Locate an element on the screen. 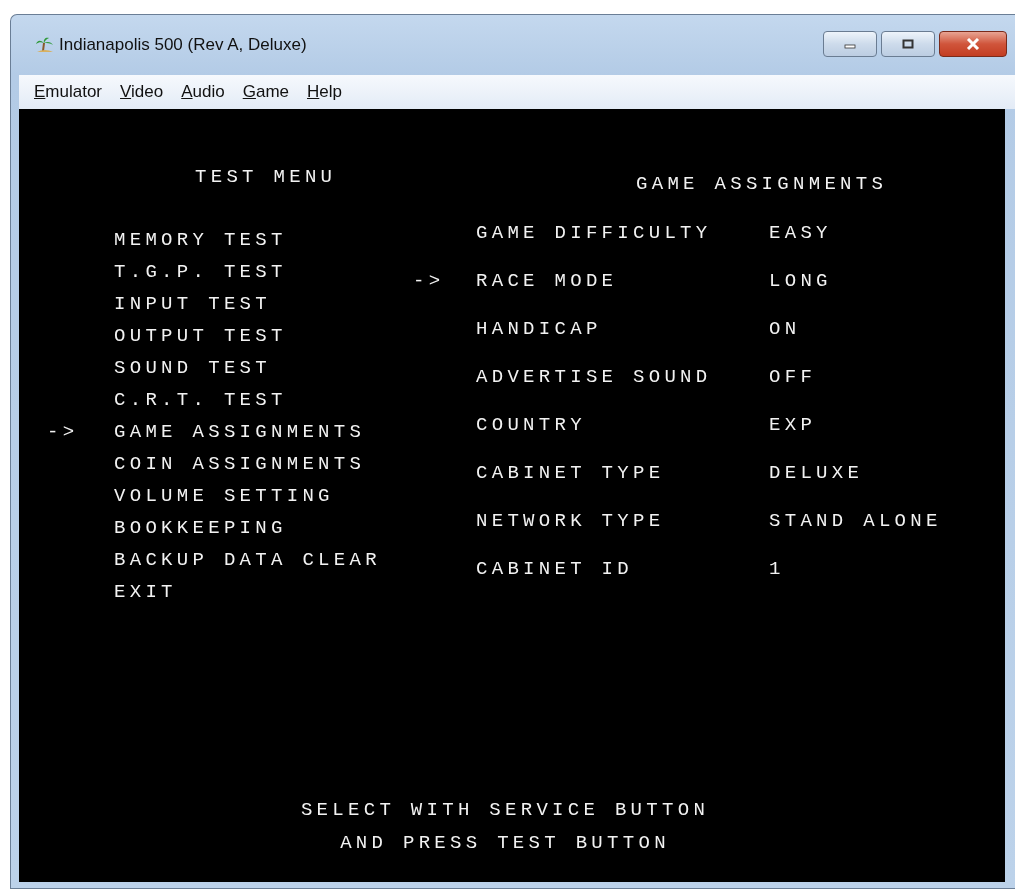 Image resolution: width=1015 pixels, height=893 pixels. menu-option: SOUND TEST is located at coordinates (193, 368).